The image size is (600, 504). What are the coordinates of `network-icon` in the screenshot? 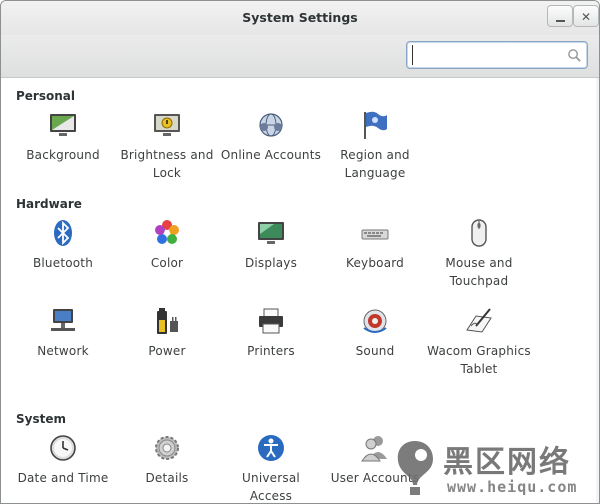 It's located at (63, 320).